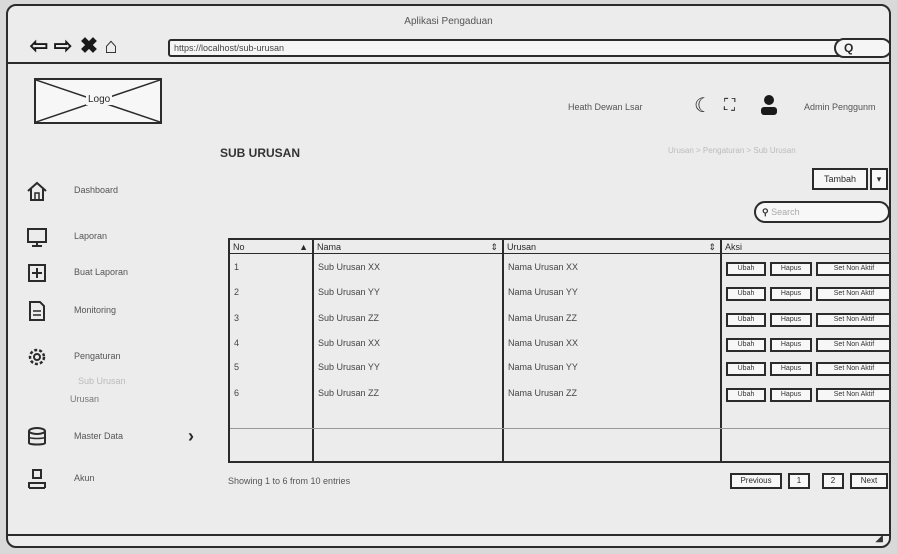 The image size is (897, 554). What do you see at coordinates (303, 247) in the screenshot?
I see `sort-icon: ▲` at bounding box center [303, 247].